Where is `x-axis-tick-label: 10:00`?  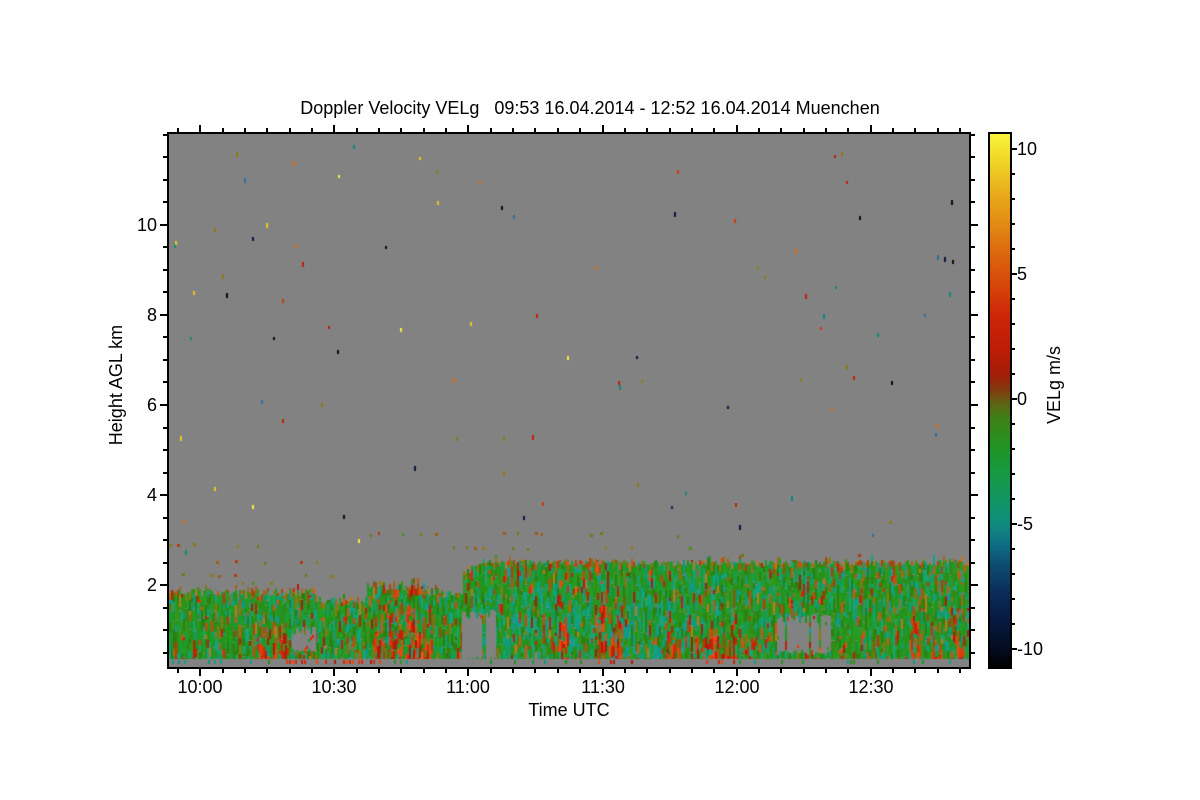 x-axis-tick-label: 10:00 is located at coordinates (200, 687).